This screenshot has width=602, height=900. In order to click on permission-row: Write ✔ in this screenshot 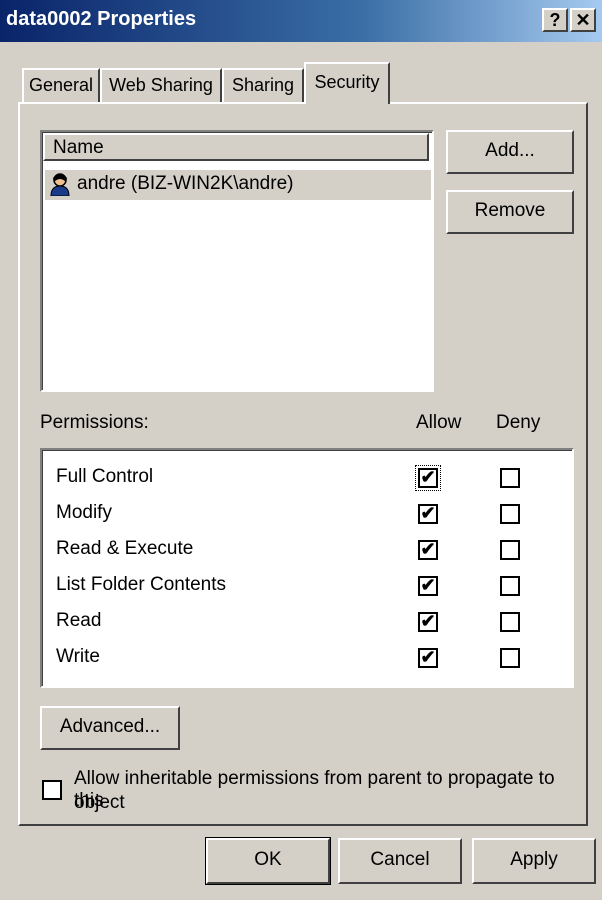, I will do `click(307, 658)`.